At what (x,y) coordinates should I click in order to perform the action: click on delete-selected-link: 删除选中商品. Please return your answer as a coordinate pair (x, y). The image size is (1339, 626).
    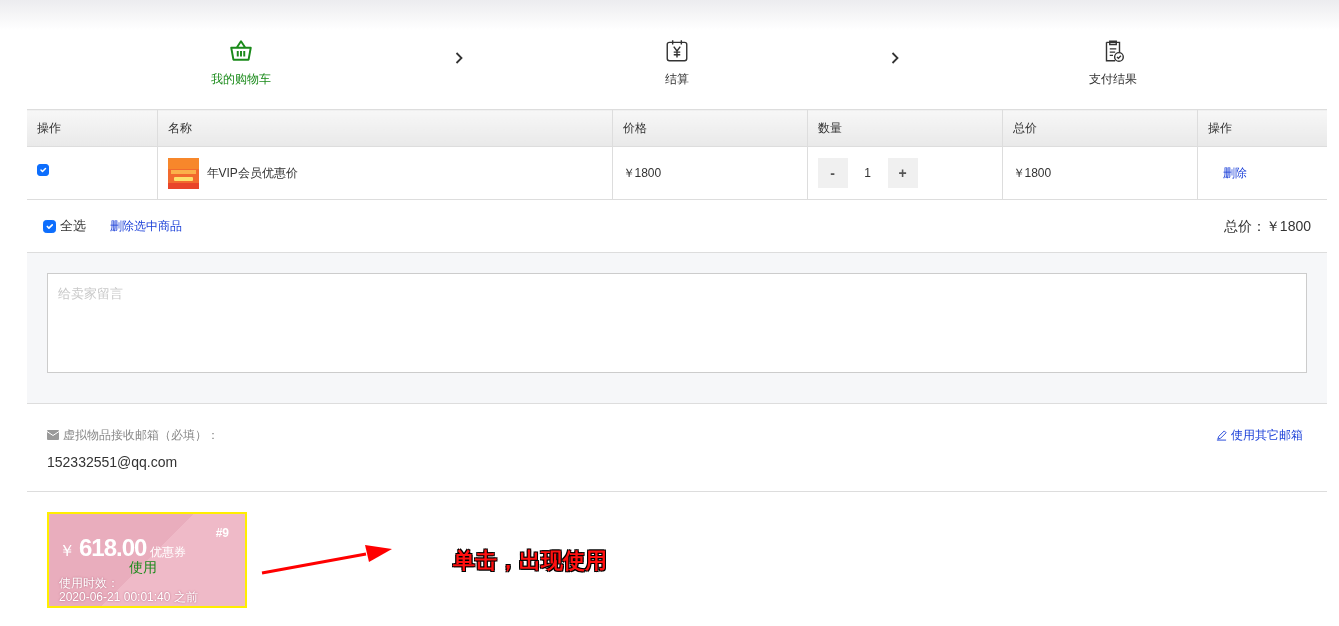
    Looking at the image, I should click on (146, 226).